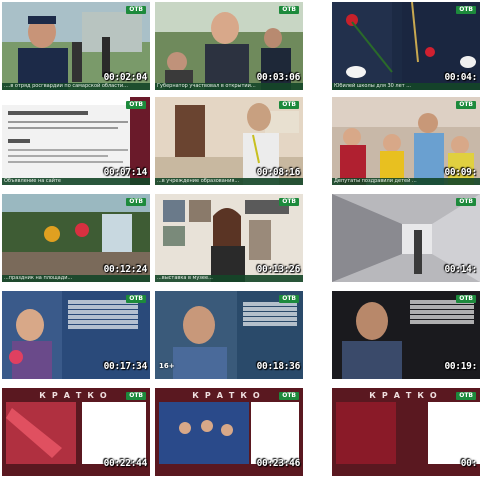 Image resolution: width=480 pixels, height=480 pixels. I want to click on timecode: 00:04:, so click(460, 77).